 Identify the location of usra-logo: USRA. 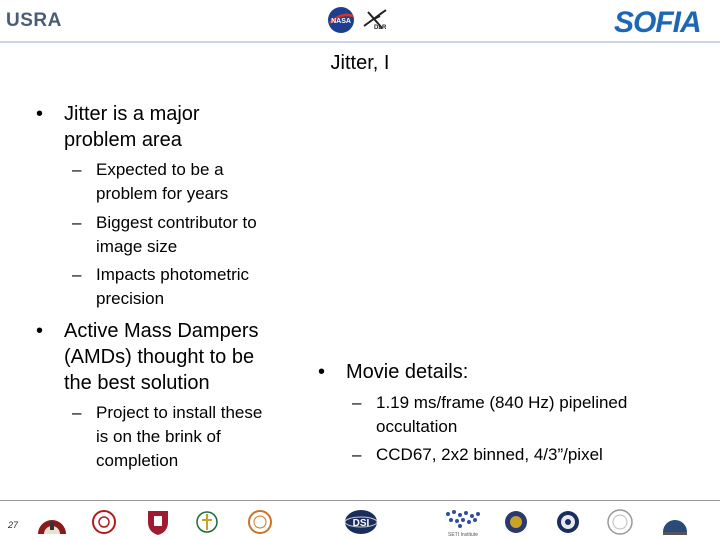
(31, 19).